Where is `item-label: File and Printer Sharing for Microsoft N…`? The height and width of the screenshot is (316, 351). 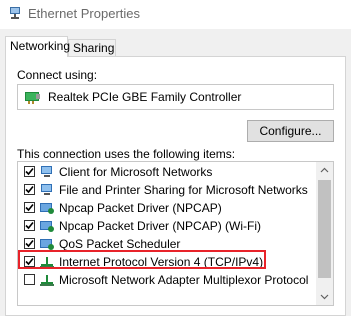 item-label: File and Printer Sharing for Microsoft N… is located at coordinates (183, 190).